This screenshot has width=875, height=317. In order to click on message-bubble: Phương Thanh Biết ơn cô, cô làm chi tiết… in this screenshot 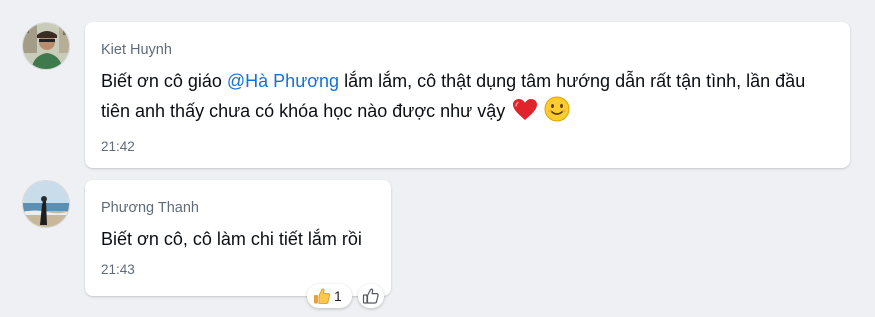, I will do `click(238, 238)`.